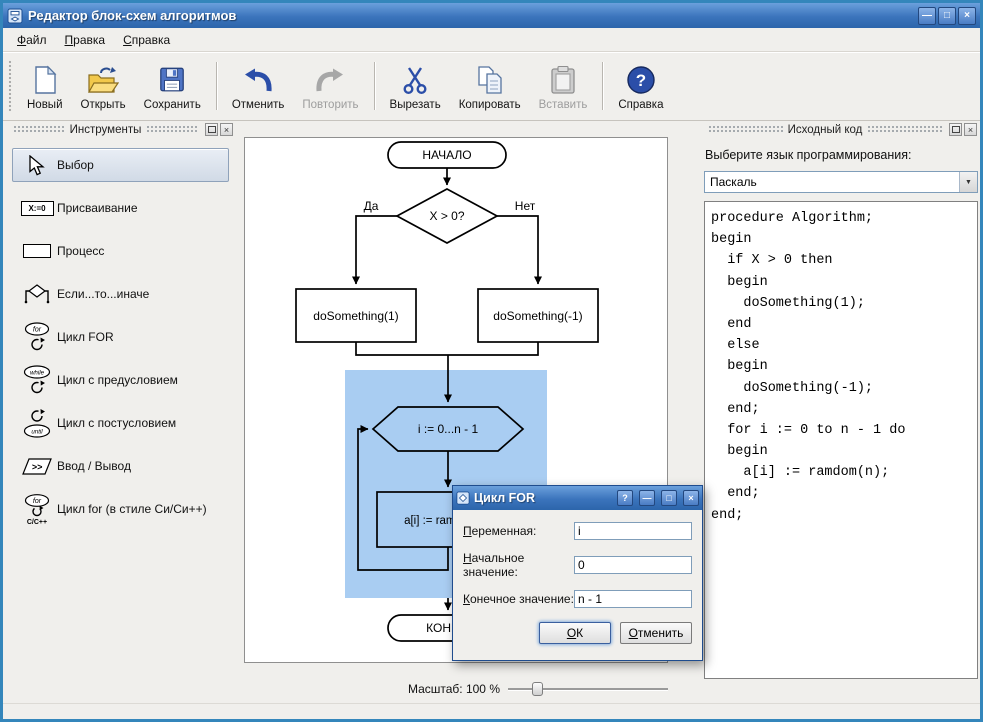 This screenshot has width=983, height=722. Describe the element at coordinates (415, 86) in the screenshot. I see `cut-button: Вырезать` at that location.